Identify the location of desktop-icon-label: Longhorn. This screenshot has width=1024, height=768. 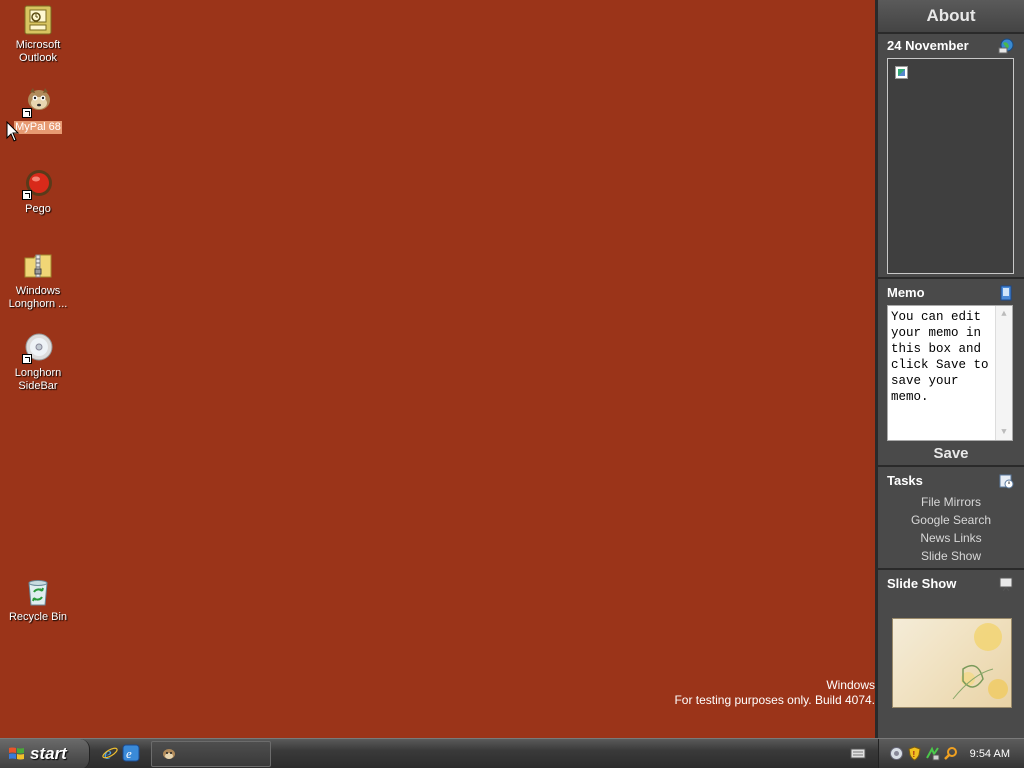
(38, 373).